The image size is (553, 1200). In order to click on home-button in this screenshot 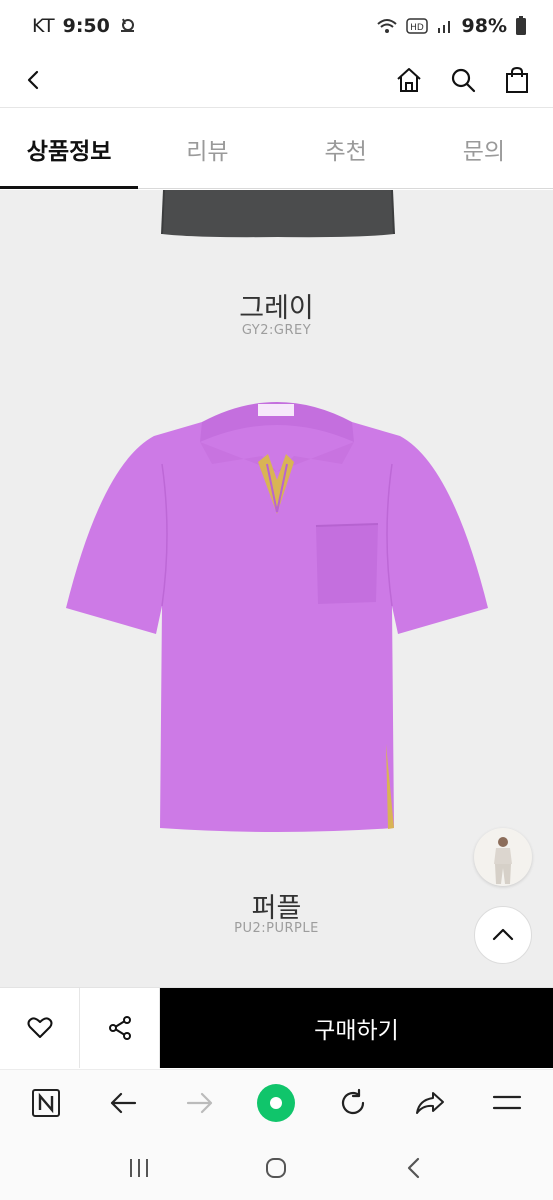, I will do `click(409, 80)`.